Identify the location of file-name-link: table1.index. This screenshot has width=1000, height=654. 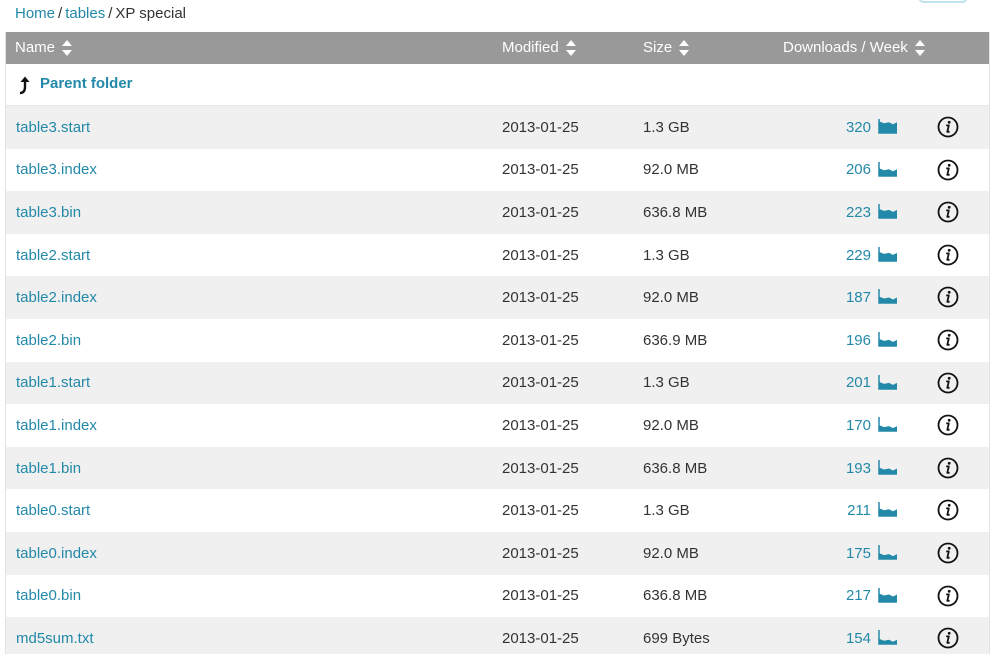
(56, 425).